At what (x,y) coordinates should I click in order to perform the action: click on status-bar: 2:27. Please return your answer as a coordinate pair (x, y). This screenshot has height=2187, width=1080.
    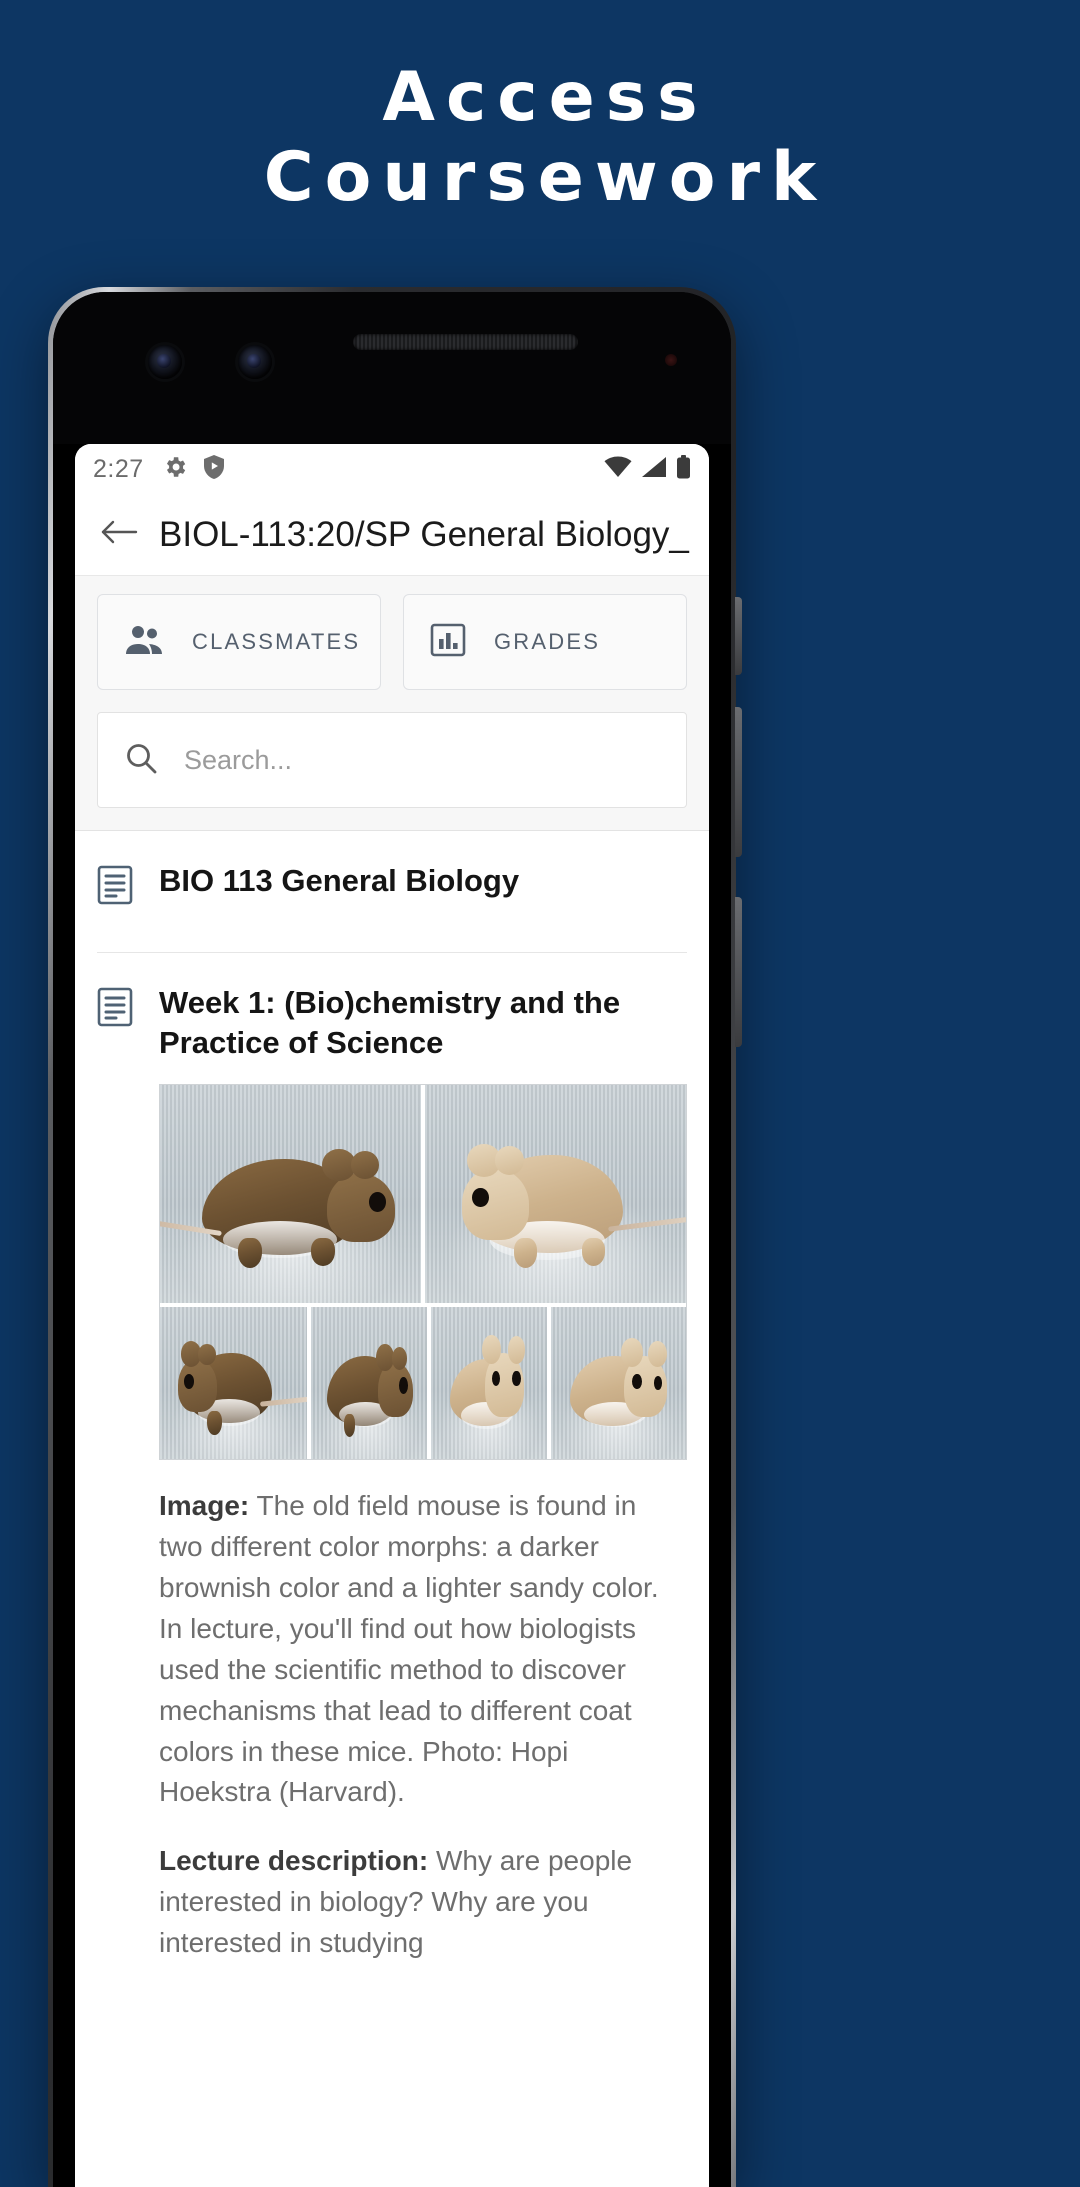
    Looking at the image, I should click on (392, 469).